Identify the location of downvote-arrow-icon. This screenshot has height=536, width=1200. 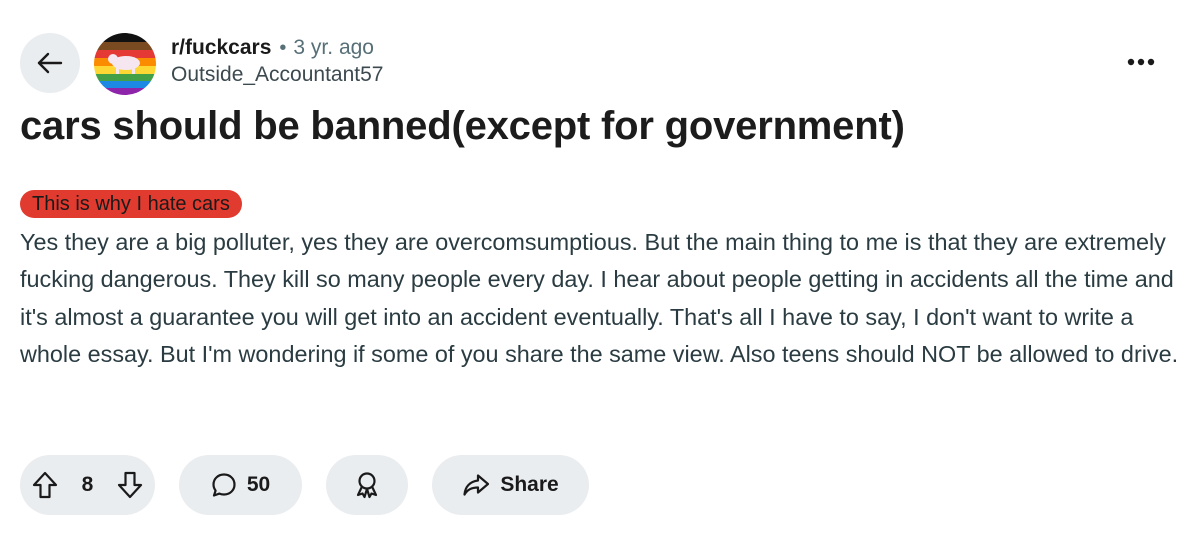
(130, 485).